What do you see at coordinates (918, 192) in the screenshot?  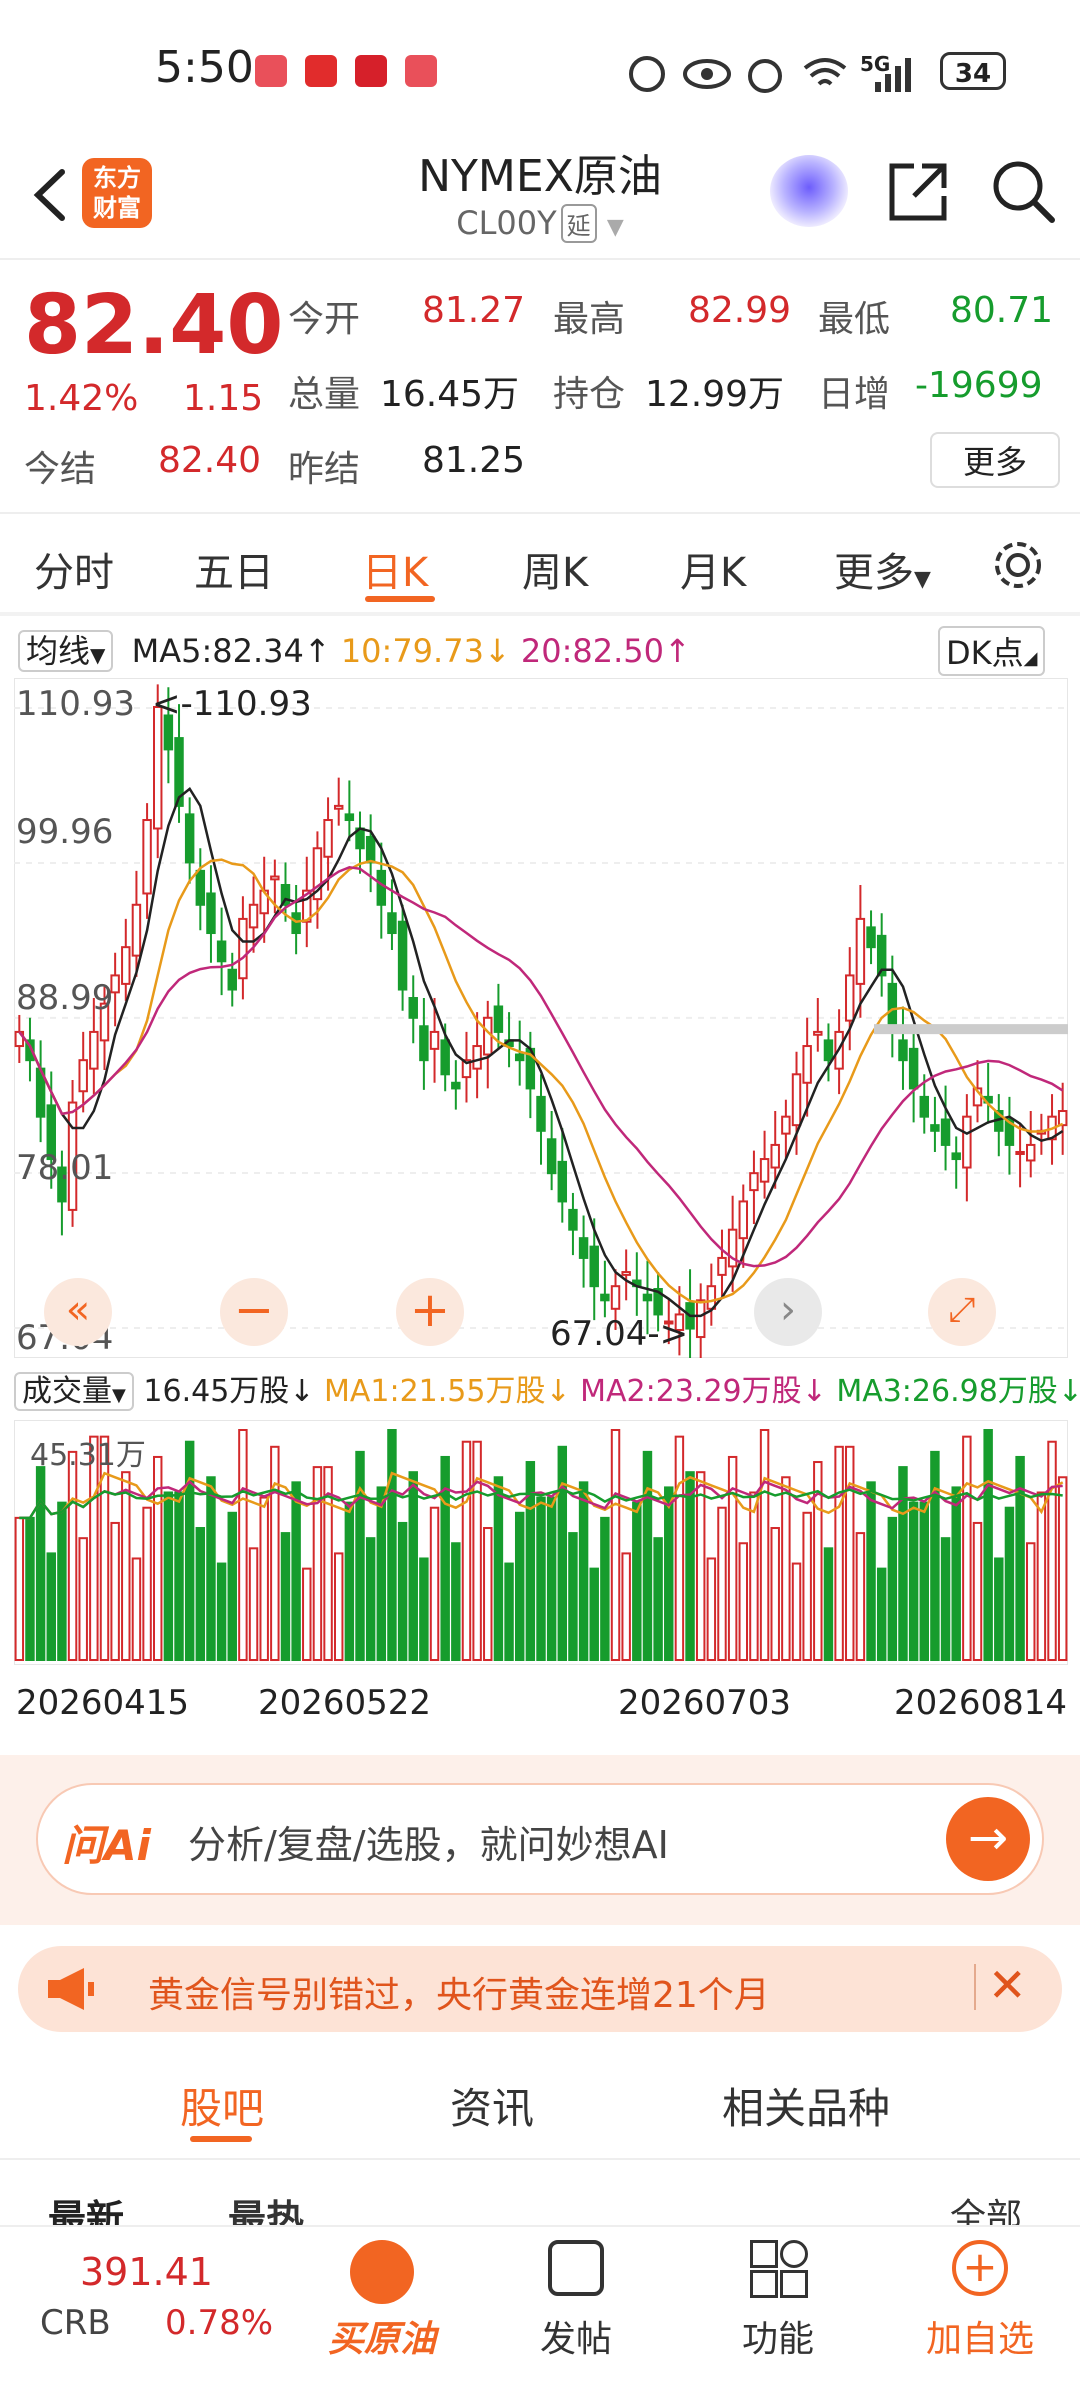 I see `share-icon` at bounding box center [918, 192].